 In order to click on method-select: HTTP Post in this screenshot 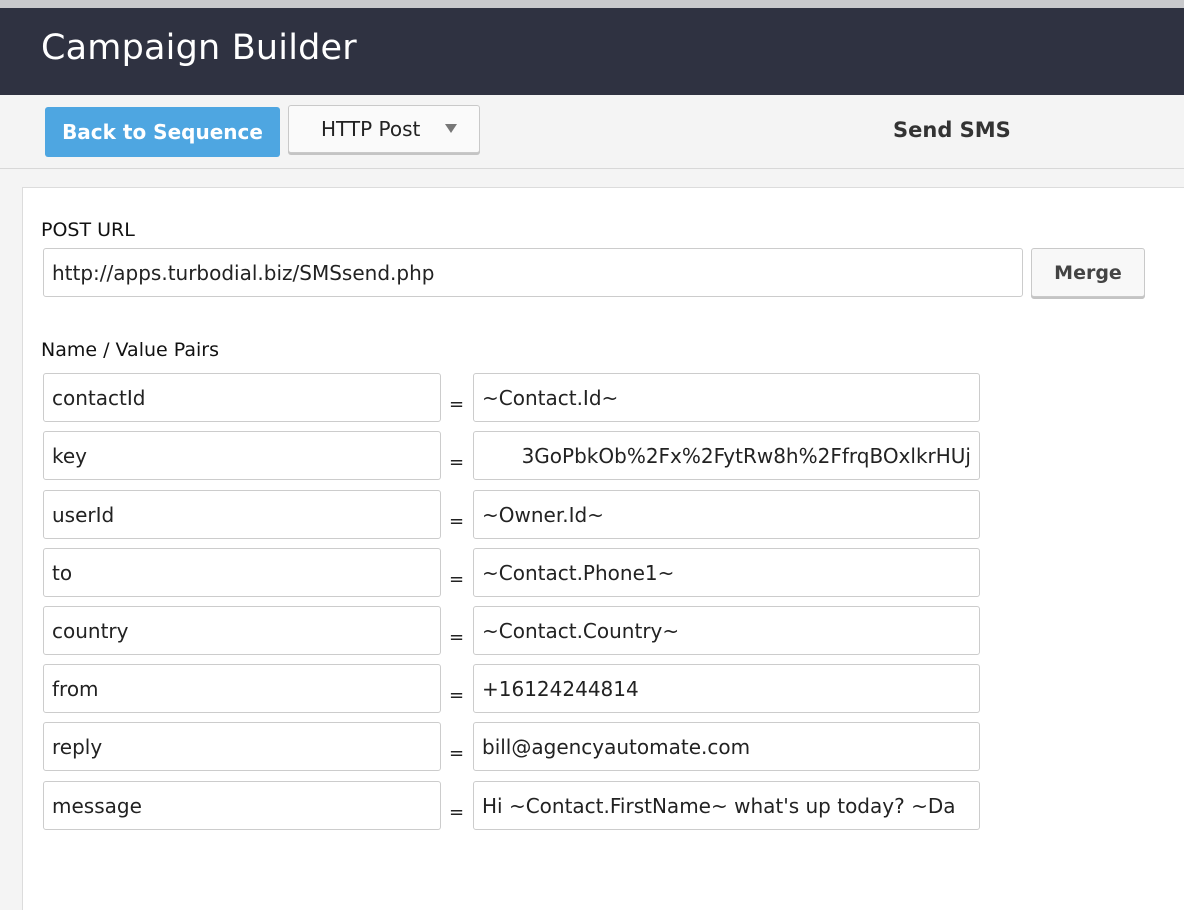, I will do `click(384, 129)`.